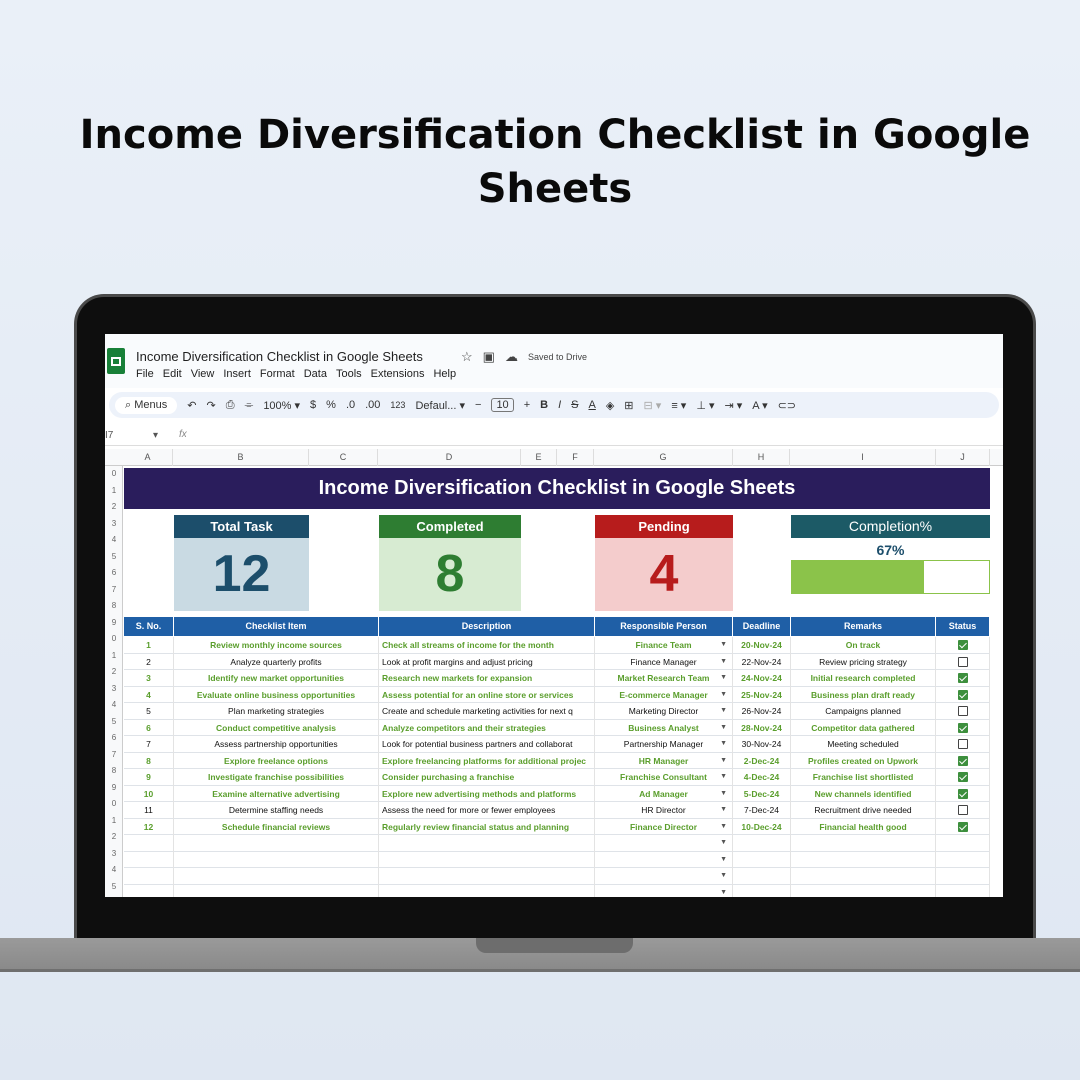  Describe the element at coordinates (155, 435) in the screenshot. I see `chevron-down-icon: ▾` at that location.